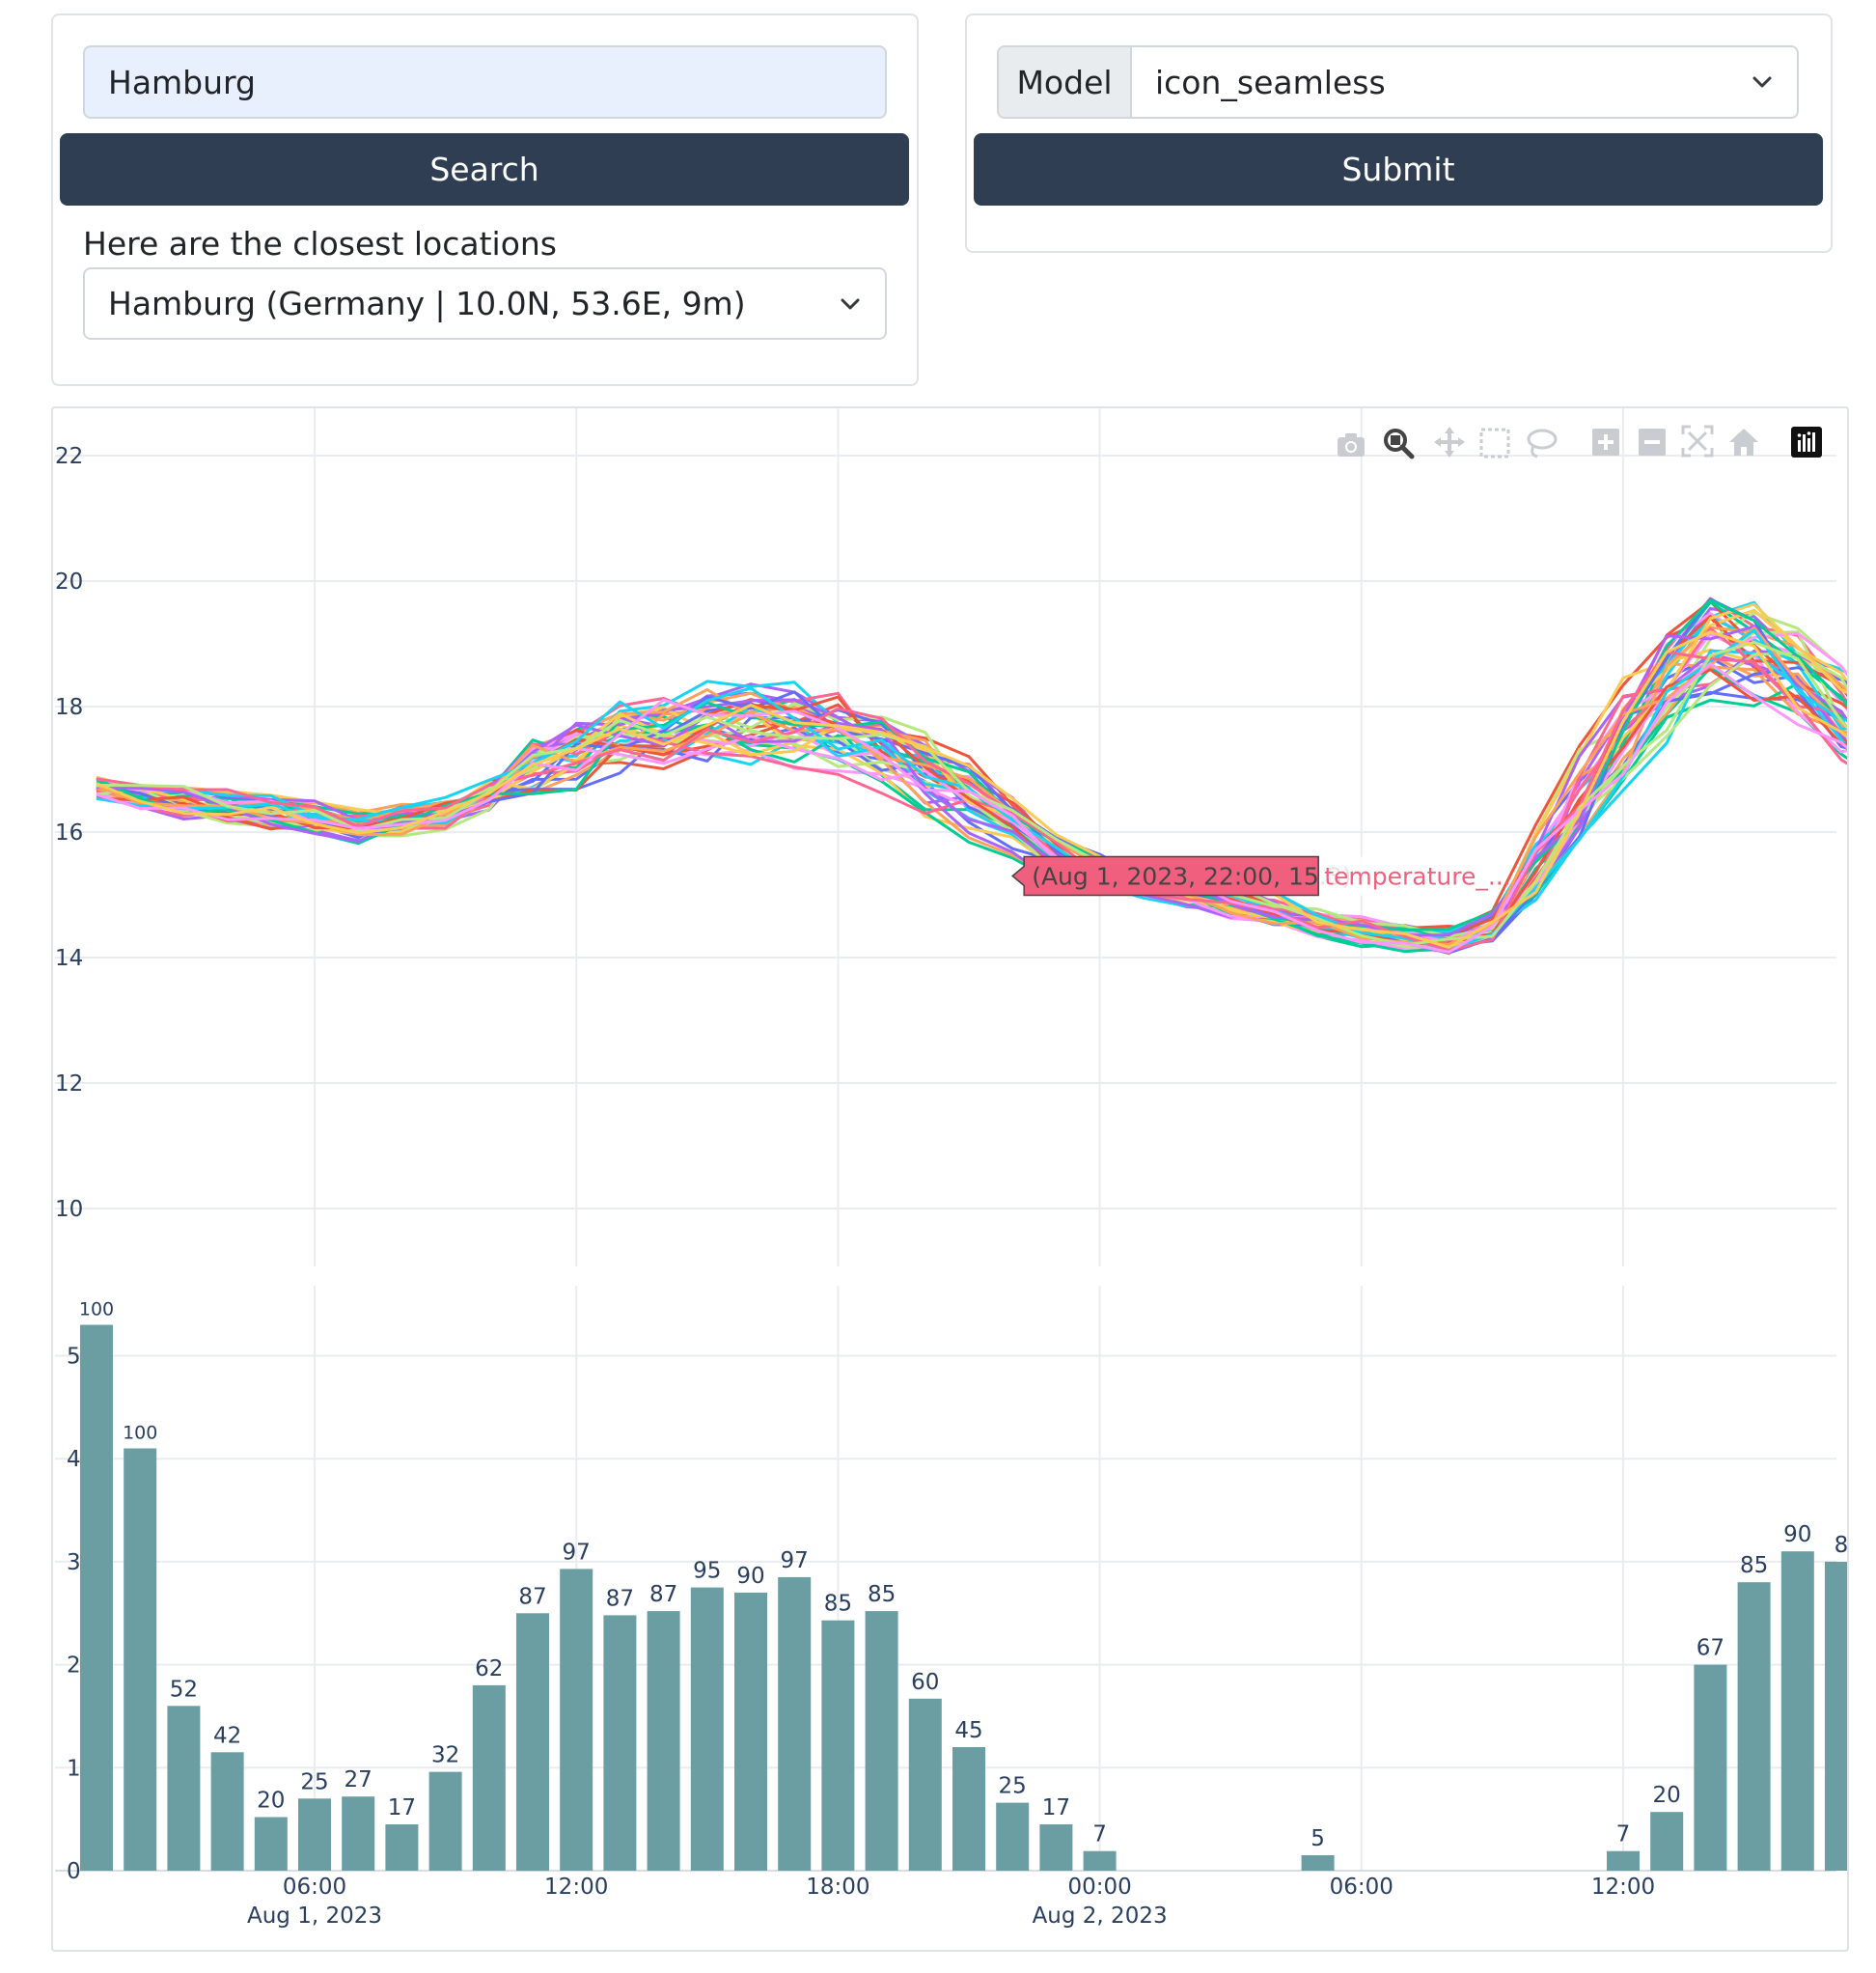 The height and width of the screenshot is (1973, 1876). What do you see at coordinates (1542, 444) in the screenshot?
I see `lasso-select-icon` at bounding box center [1542, 444].